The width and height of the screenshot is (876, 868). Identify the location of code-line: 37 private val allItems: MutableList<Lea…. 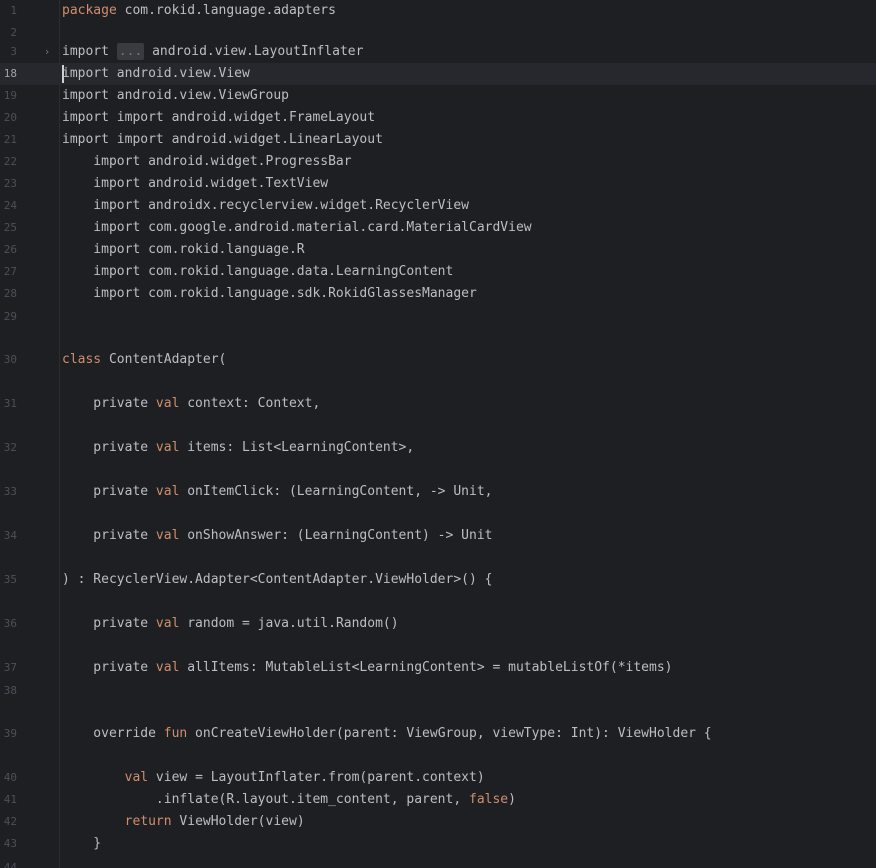
(438, 668).